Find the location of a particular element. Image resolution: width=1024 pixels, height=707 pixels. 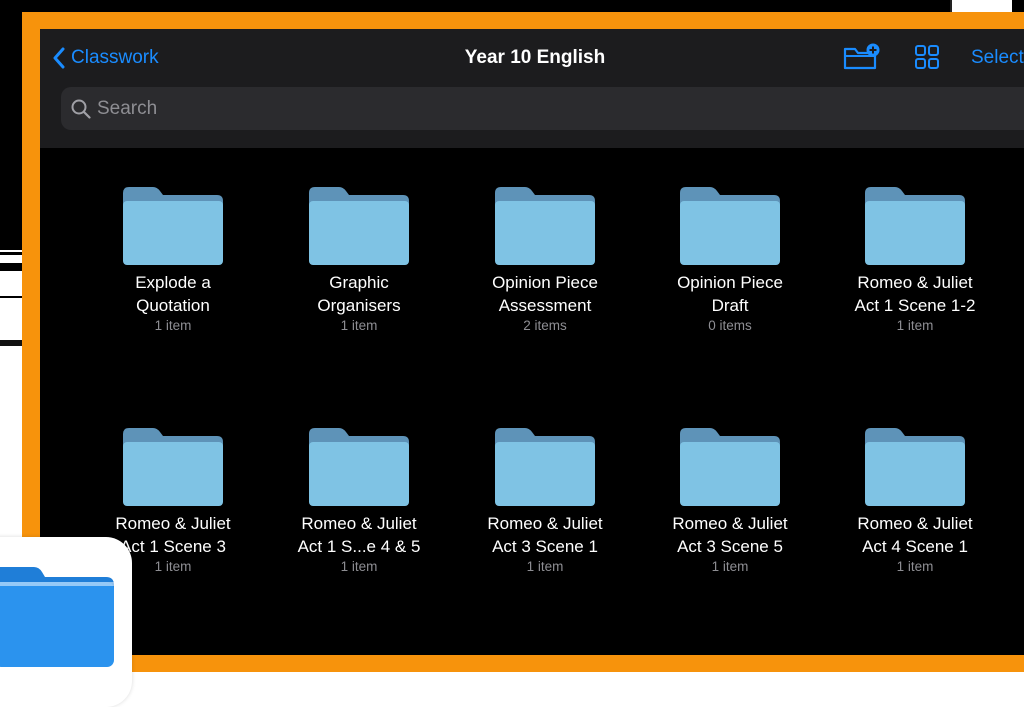

select-button: Select is located at coordinates (997, 58).